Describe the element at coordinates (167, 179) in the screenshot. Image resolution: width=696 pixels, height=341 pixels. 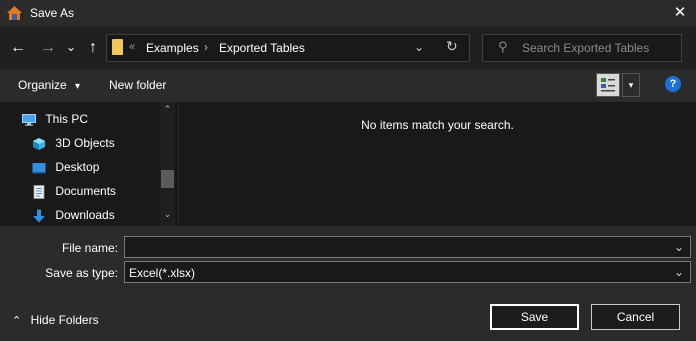
I see `scrollbar-thumb` at that location.